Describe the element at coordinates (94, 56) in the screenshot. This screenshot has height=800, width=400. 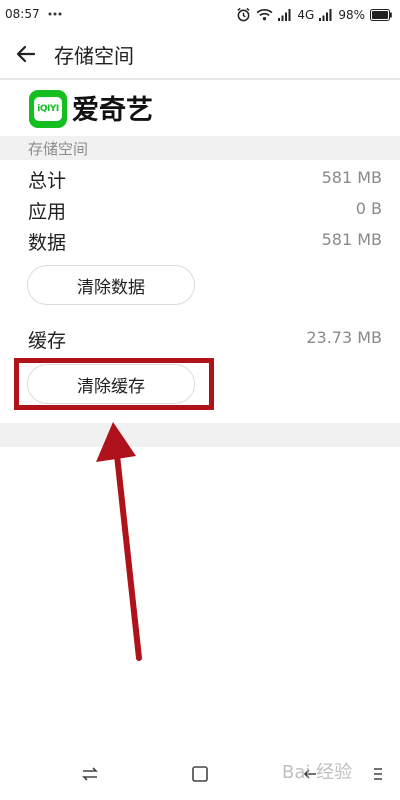
I see `page-title: 存储空间` at that location.